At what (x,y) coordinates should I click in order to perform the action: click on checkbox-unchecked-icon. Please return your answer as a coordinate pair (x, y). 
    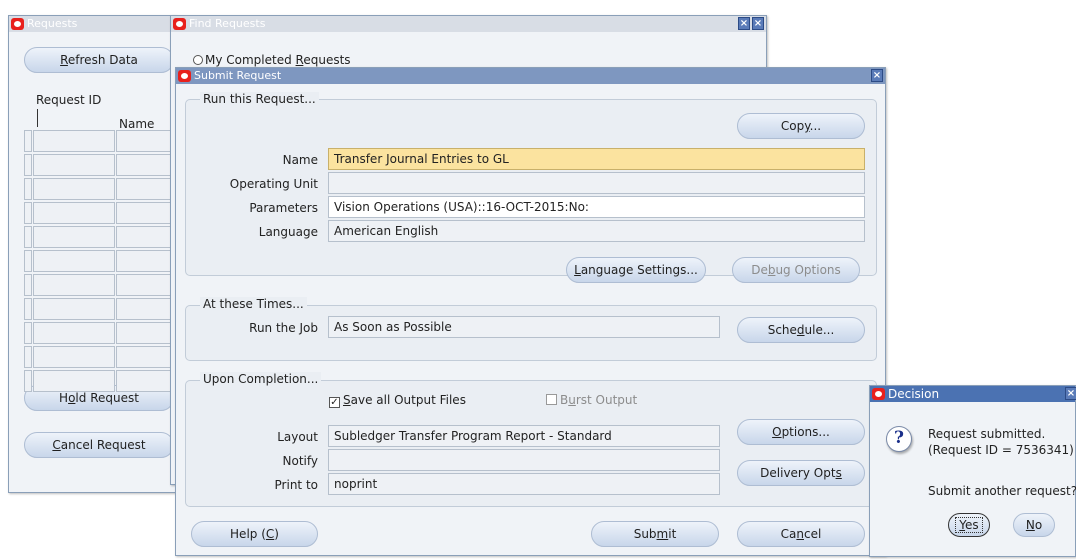
    Looking at the image, I should click on (551, 399).